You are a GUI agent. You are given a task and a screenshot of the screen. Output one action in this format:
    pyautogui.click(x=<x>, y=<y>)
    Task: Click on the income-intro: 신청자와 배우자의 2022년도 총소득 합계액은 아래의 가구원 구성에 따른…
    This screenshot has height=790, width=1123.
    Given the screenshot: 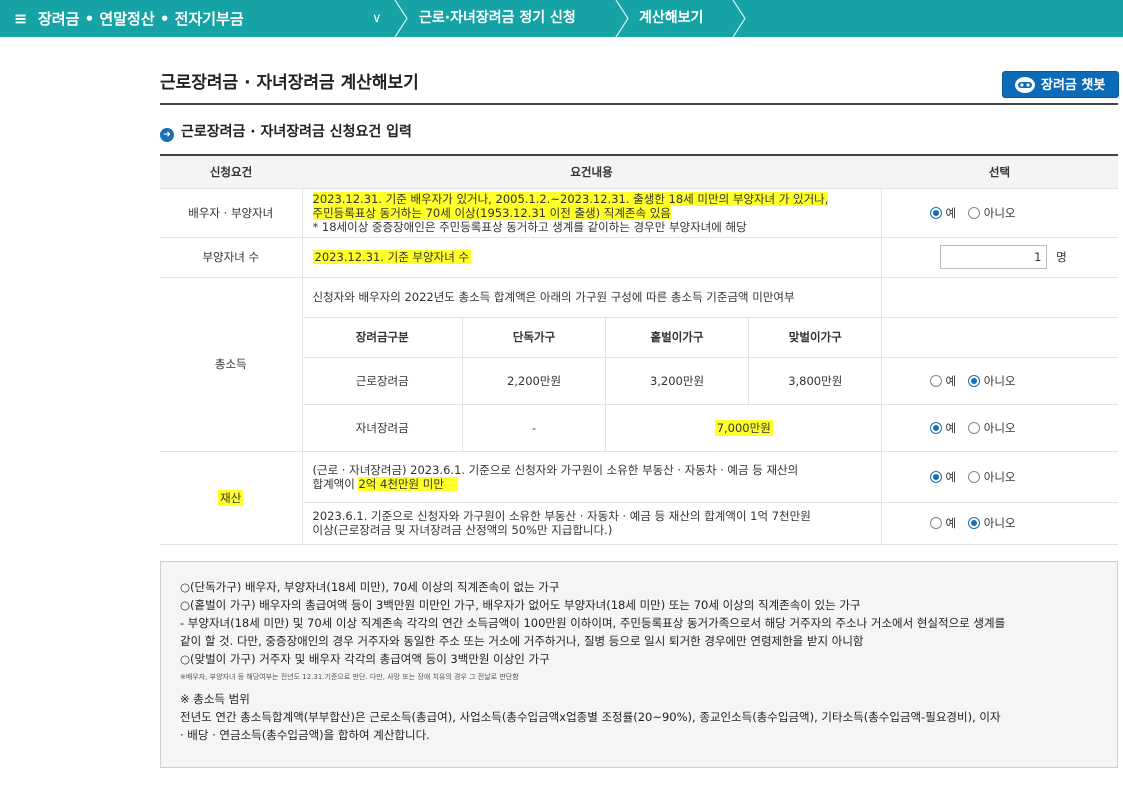 What is the action you would take?
    pyautogui.click(x=591, y=297)
    